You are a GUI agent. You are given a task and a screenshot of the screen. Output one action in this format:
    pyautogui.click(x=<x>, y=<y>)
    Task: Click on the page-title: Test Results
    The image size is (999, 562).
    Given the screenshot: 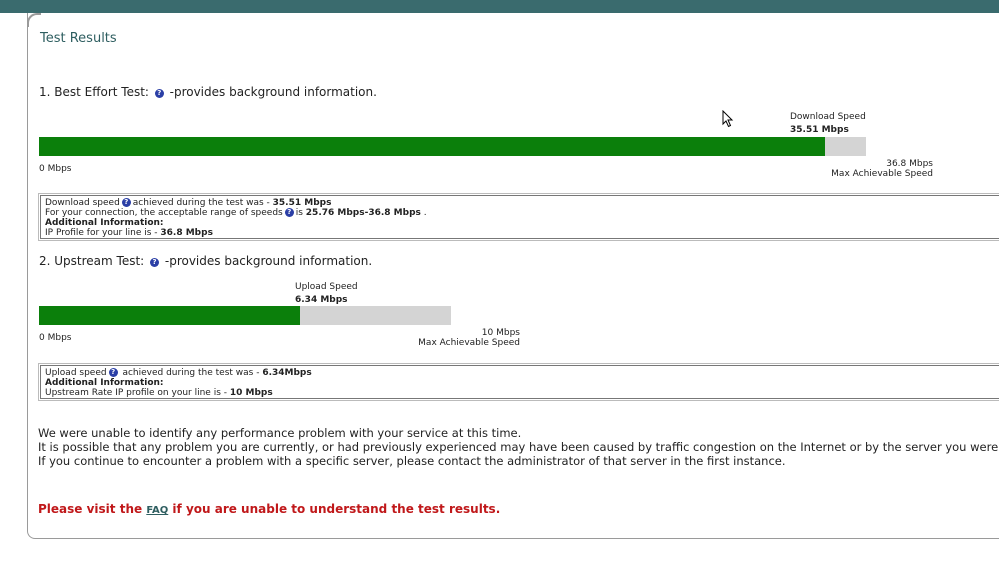 What is the action you would take?
    pyautogui.click(x=78, y=38)
    